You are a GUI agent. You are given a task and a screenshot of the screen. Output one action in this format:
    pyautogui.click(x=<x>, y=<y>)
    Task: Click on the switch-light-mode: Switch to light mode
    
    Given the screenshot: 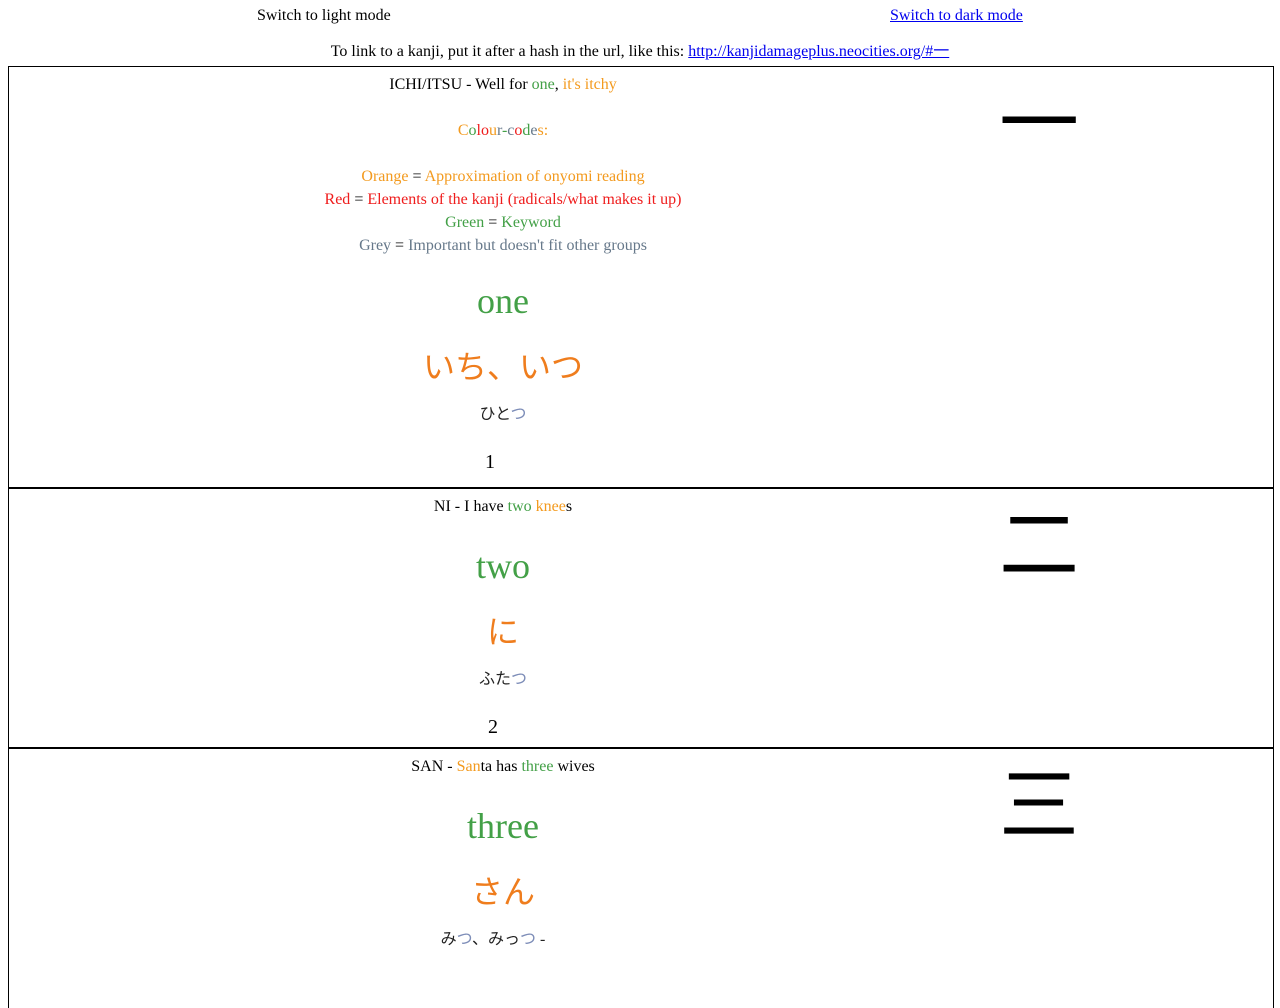 What is the action you would take?
    pyautogui.click(x=324, y=16)
    